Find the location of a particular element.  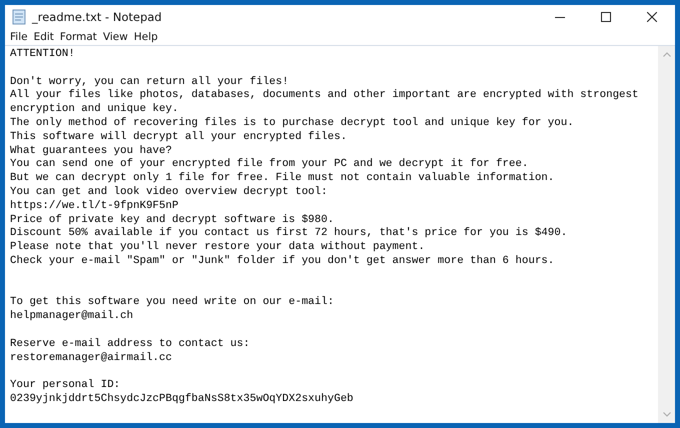

notepad-icon is located at coordinates (19, 17).